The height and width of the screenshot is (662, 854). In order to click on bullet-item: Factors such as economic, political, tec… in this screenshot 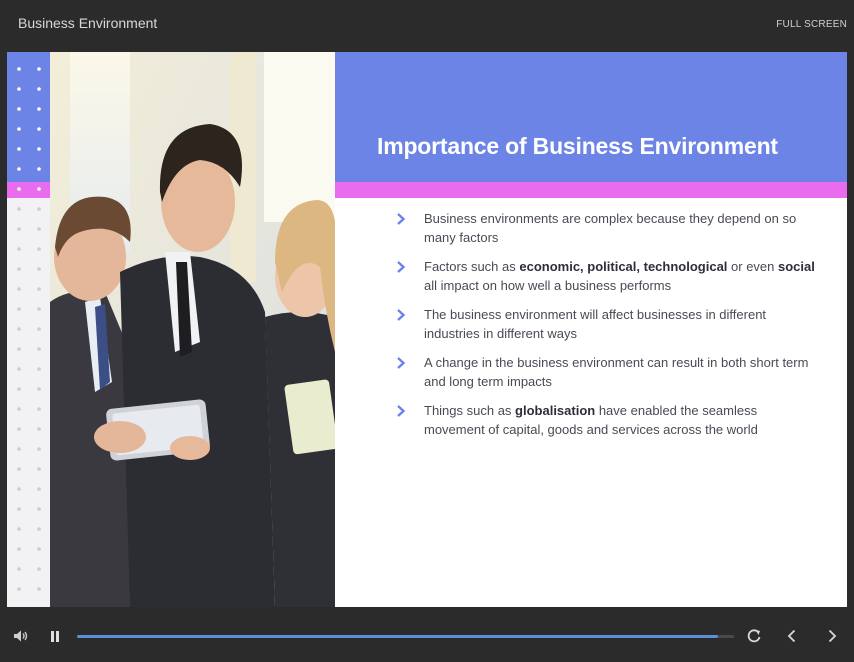, I will do `click(605, 276)`.